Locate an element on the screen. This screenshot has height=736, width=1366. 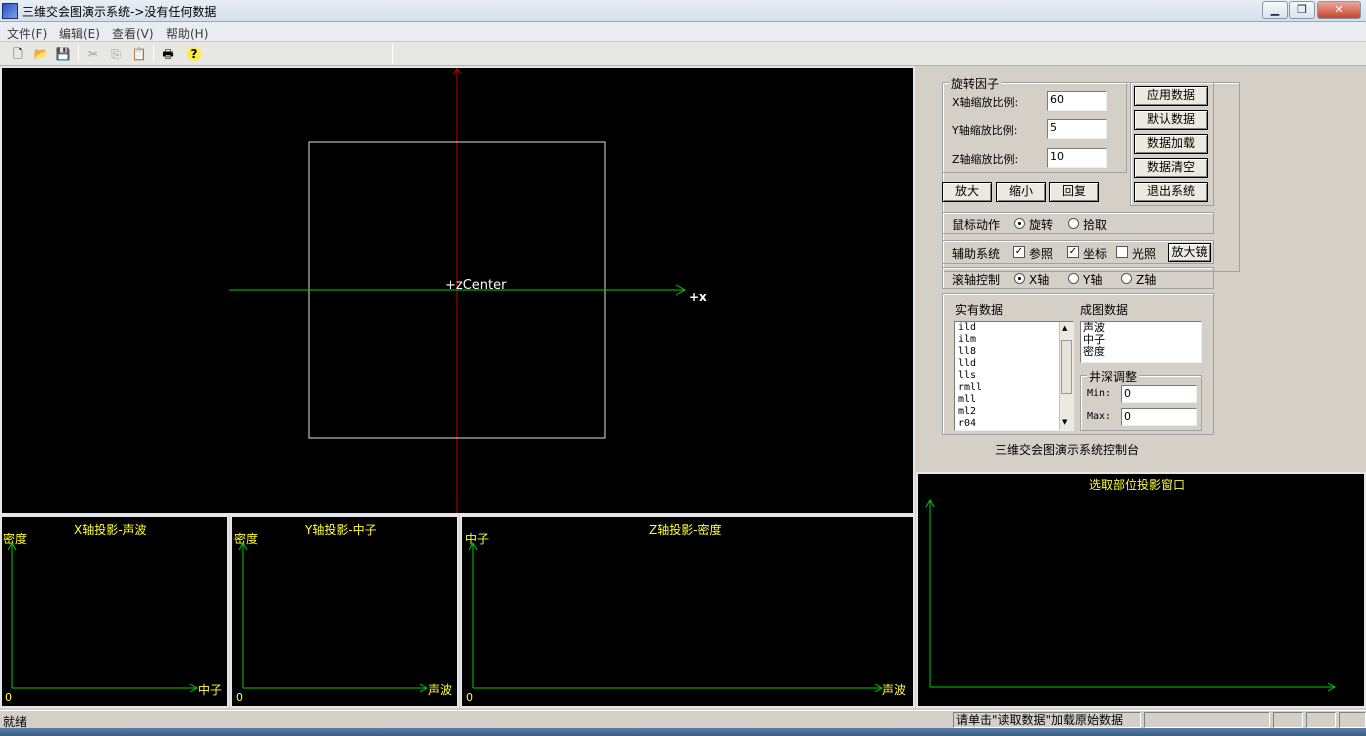
list-item: ml2 is located at coordinates (1014, 412).